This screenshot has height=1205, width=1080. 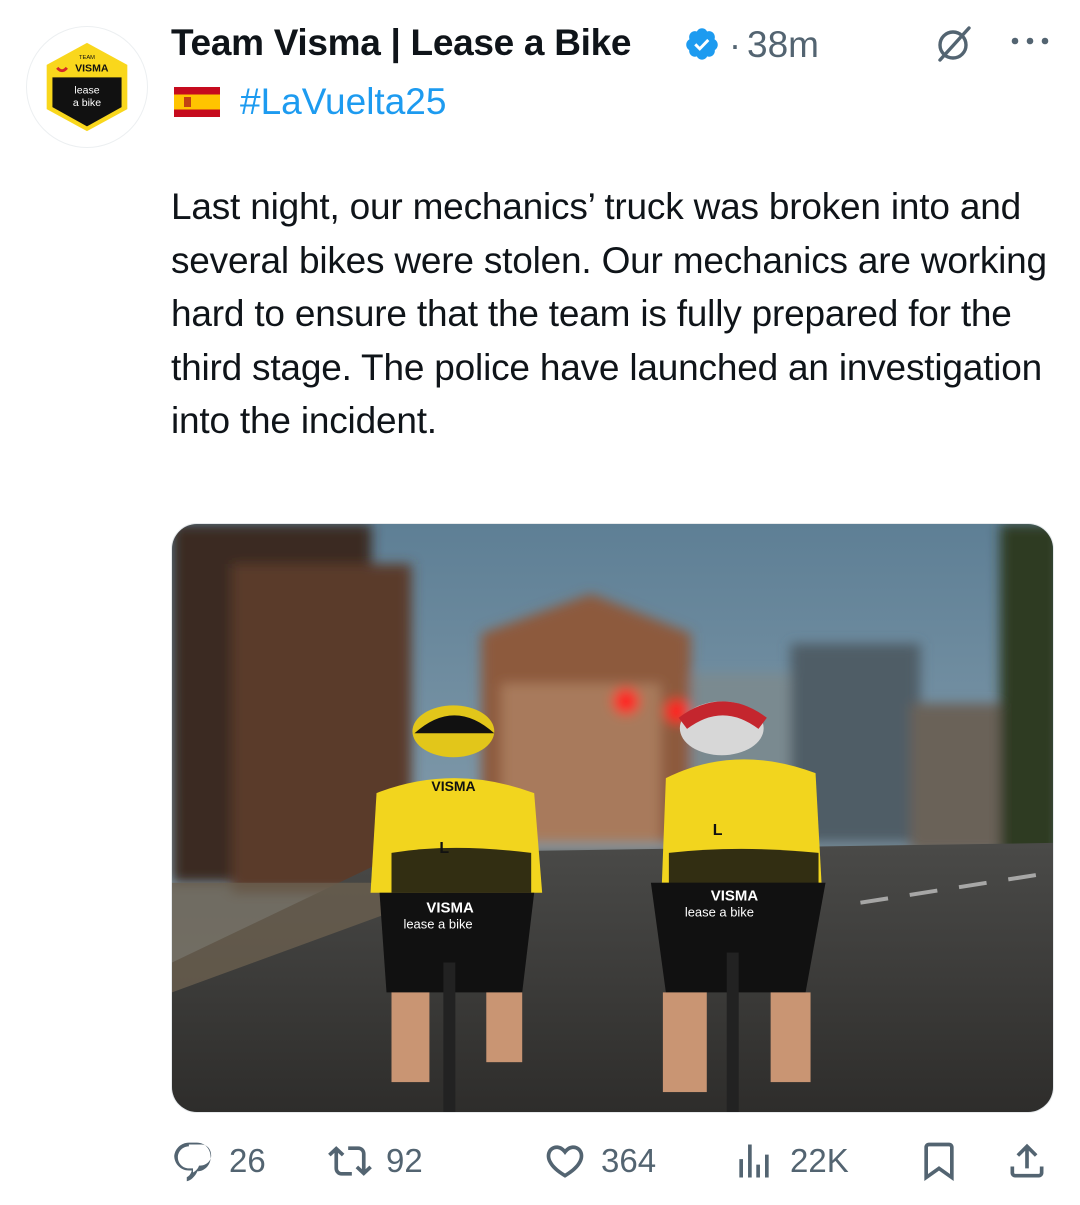 I want to click on repost-button: 92, so click(x=375, y=1161).